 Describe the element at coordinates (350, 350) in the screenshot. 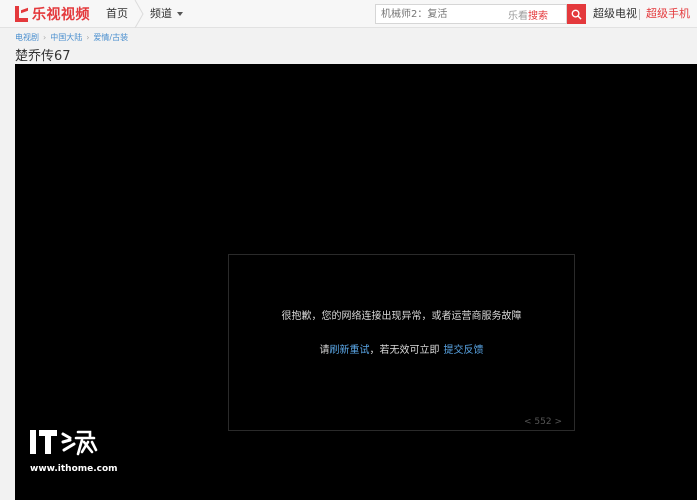

I see `refresh-retry-link: 刷新重试` at that location.